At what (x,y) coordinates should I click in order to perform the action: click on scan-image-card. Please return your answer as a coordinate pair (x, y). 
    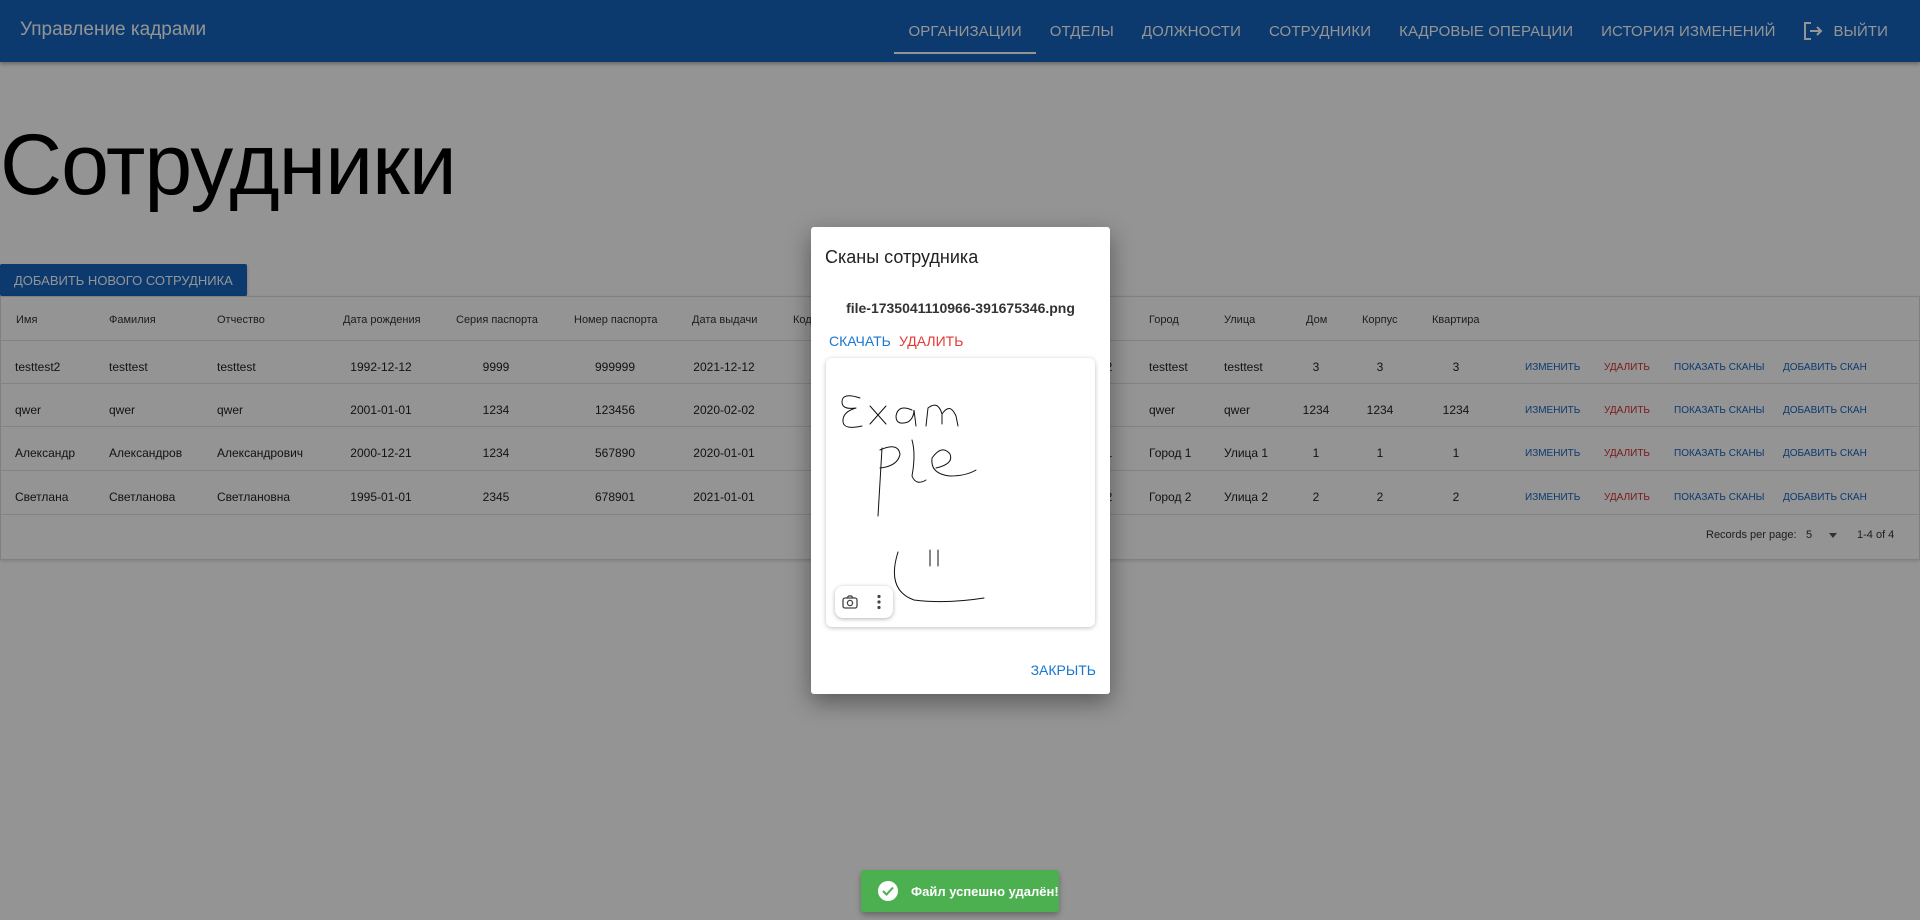
    Looking at the image, I should click on (960, 492).